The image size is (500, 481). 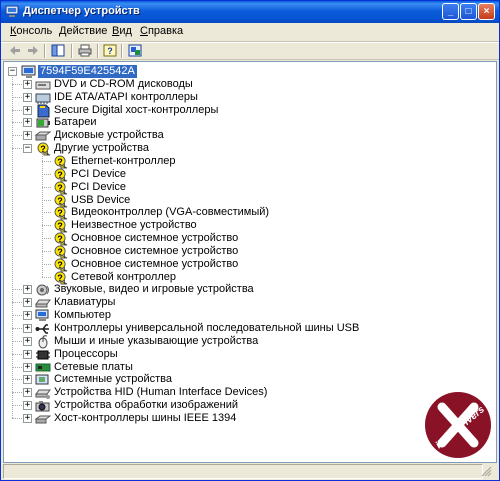 I want to click on help-icon: ?, so click(x=110, y=50).